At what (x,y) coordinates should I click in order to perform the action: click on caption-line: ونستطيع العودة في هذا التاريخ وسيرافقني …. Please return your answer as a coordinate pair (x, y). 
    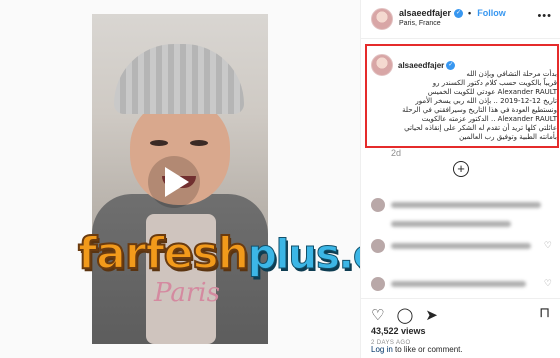
    Looking at the image, I should click on (479, 110).